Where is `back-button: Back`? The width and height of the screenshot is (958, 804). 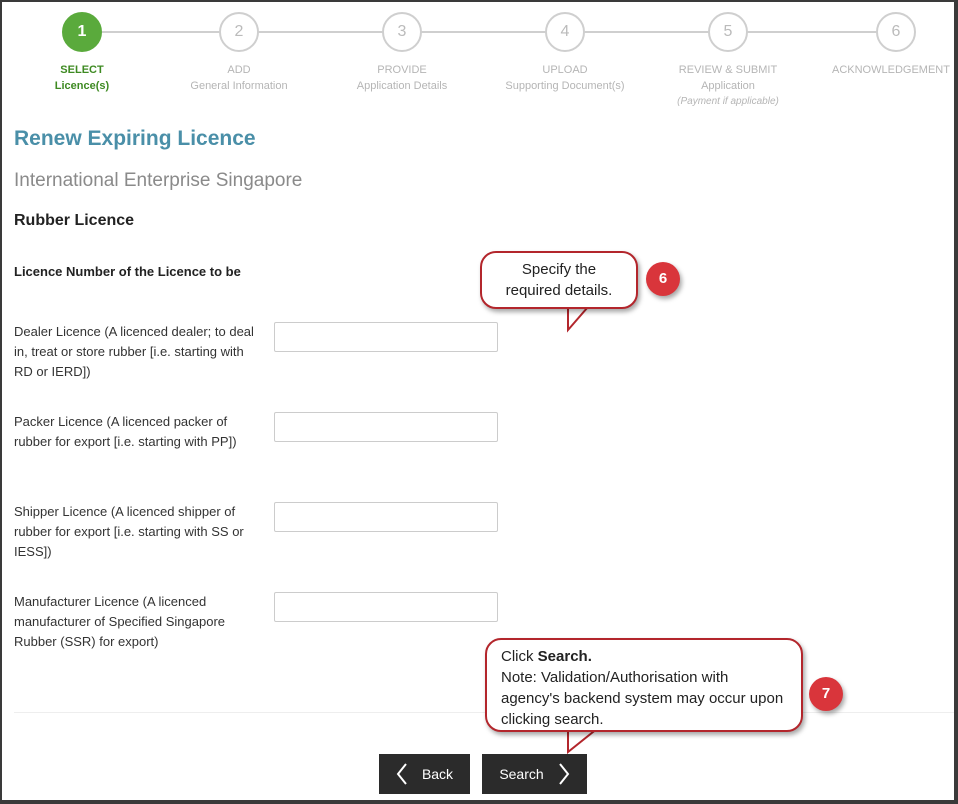
back-button: Back is located at coordinates (424, 774).